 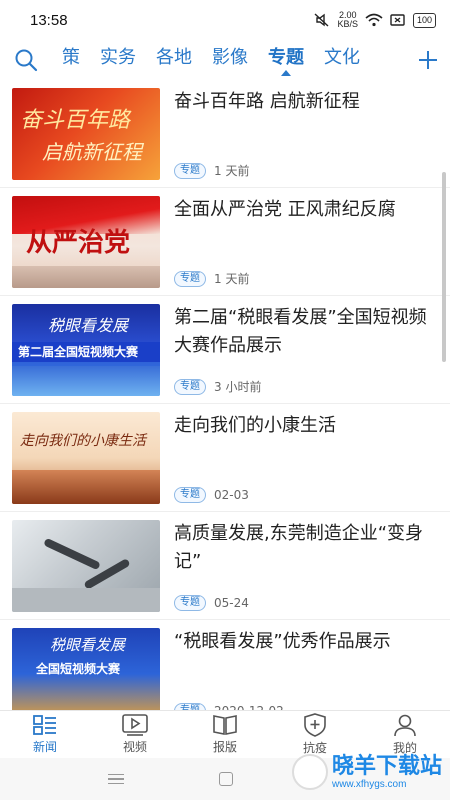 I want to click on nav-epidemic: 抗疫, so click(x=315, y=734).